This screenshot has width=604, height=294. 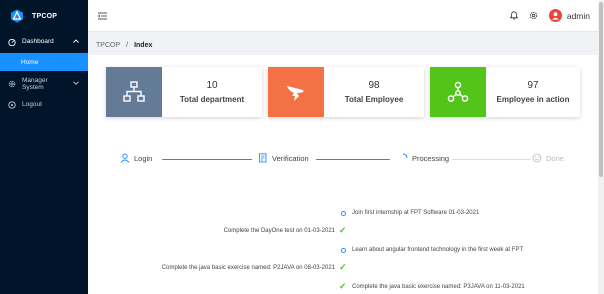 What do you see at coordinates (30, 62) in the screenshot?
I see `sidebar-item-label: Home` at bounding box center [30, 62].